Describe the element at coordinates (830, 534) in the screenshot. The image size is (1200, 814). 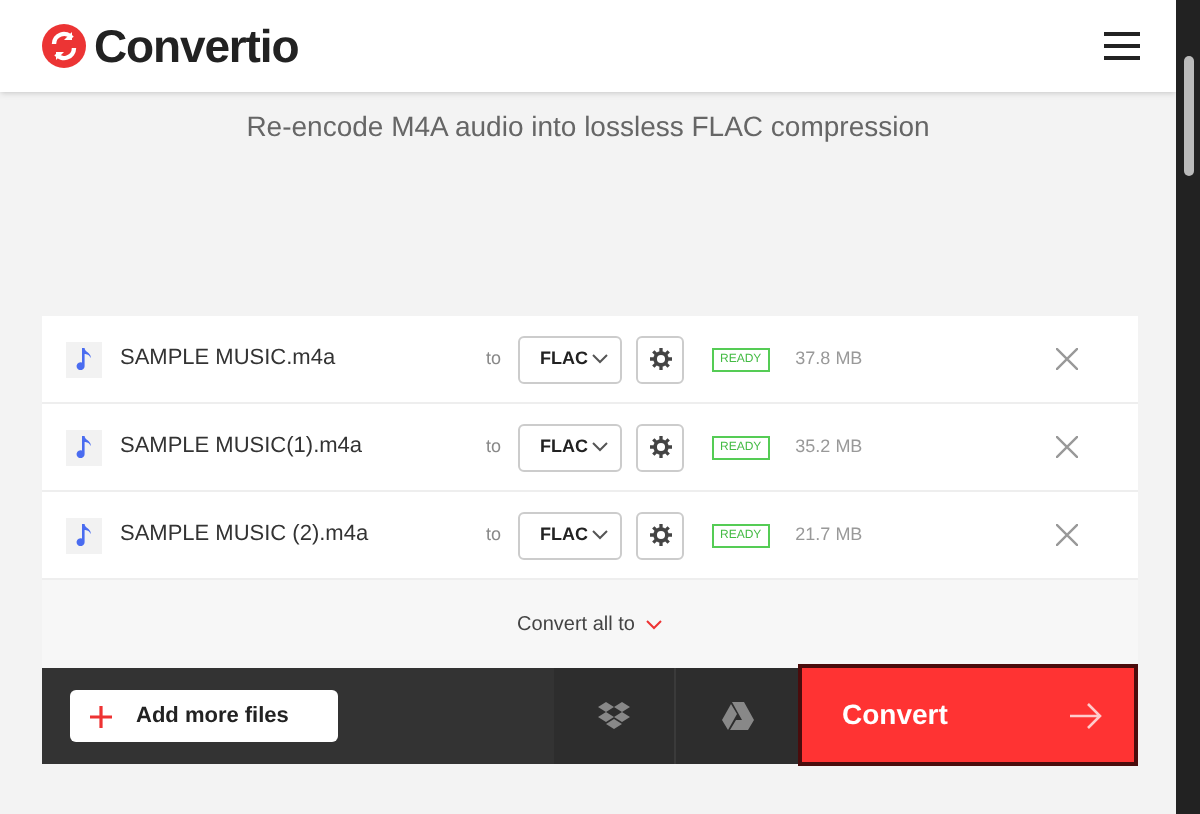
I see `file-size: 21.7 MB` at that location.